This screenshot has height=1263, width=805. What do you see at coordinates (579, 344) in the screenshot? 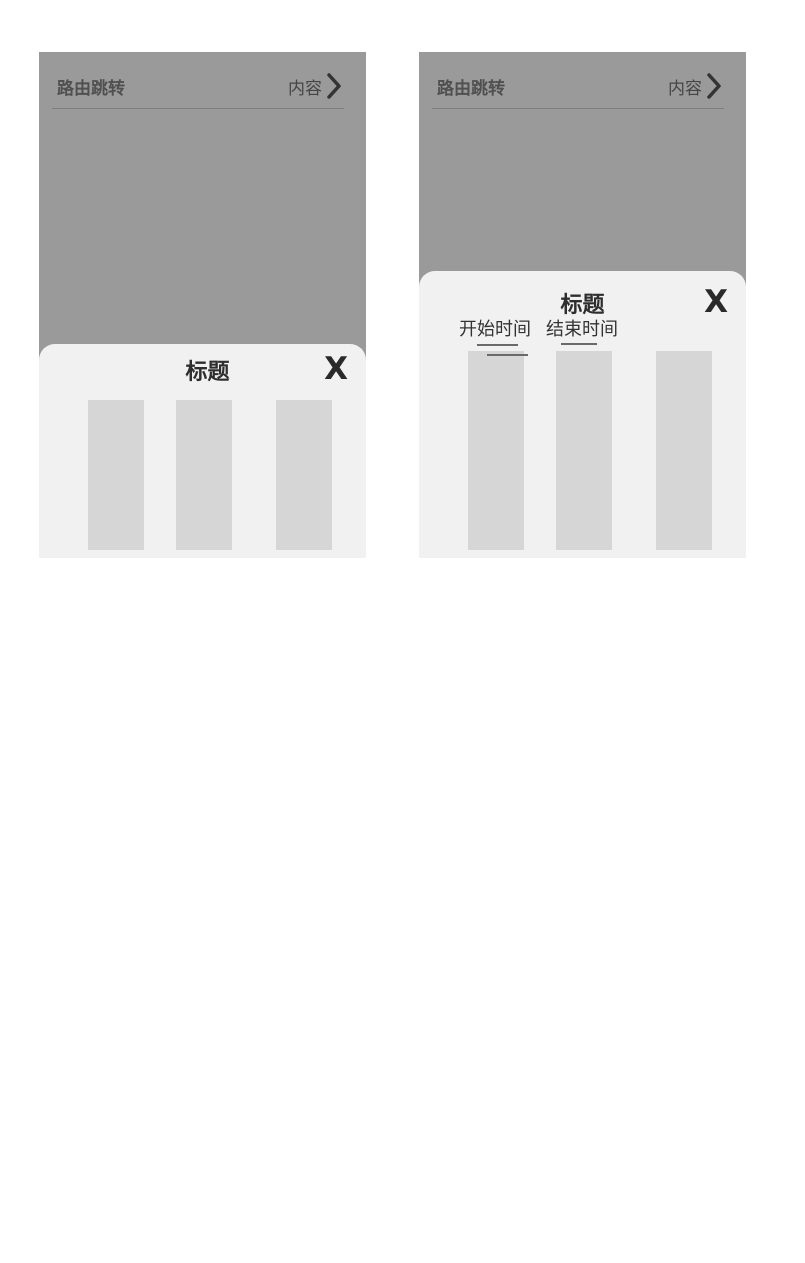
I see `end-time-underline` at bounding box center [579, 344].